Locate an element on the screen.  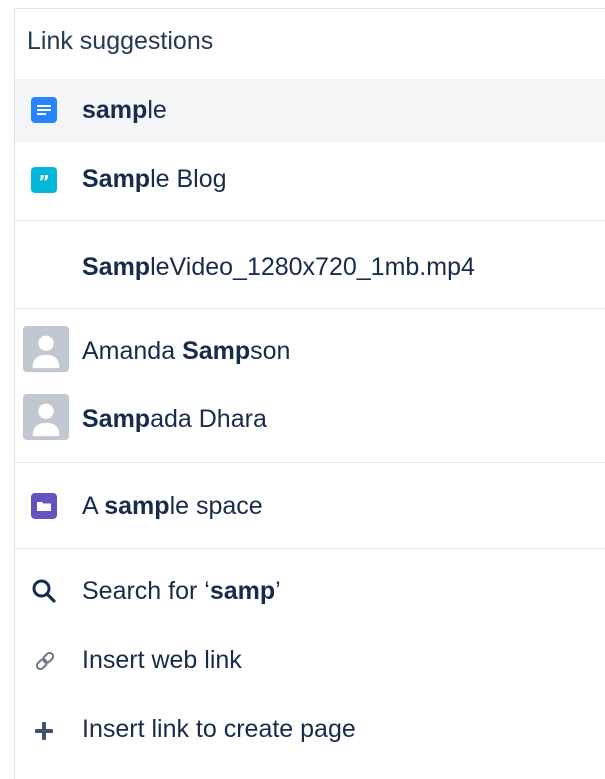
suggestion-label: Sample Blog is located at coordinates (154, 179).